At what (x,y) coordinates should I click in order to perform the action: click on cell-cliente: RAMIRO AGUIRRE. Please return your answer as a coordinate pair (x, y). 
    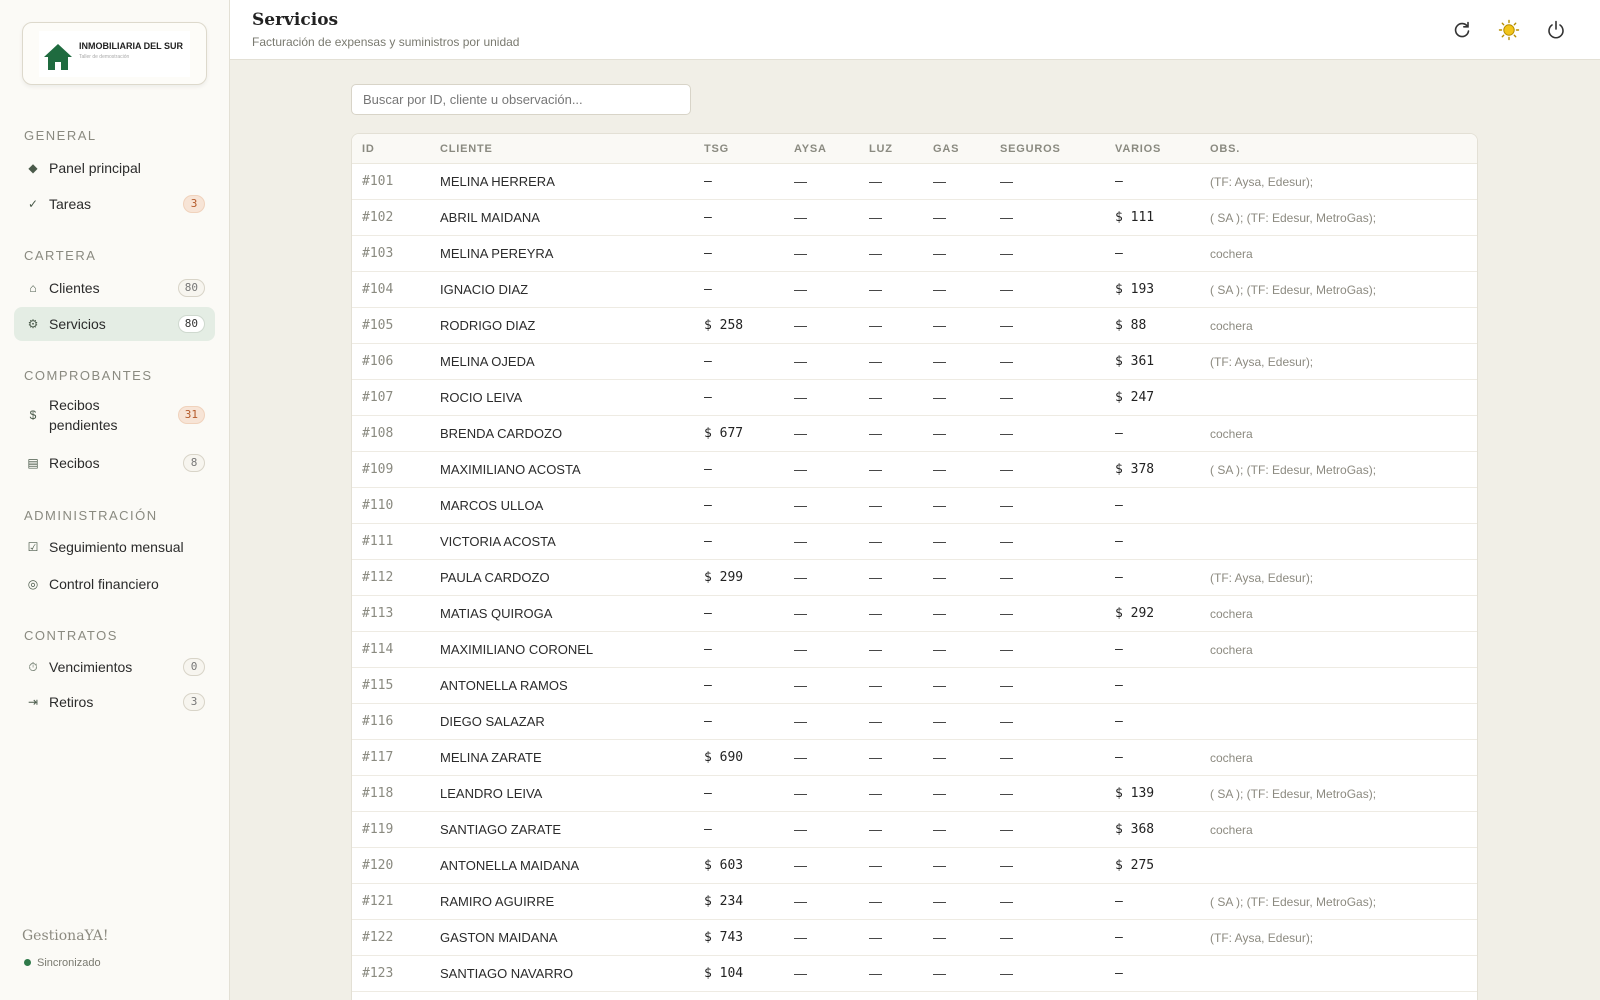
    Looking at the image, I should click on (497, 901).